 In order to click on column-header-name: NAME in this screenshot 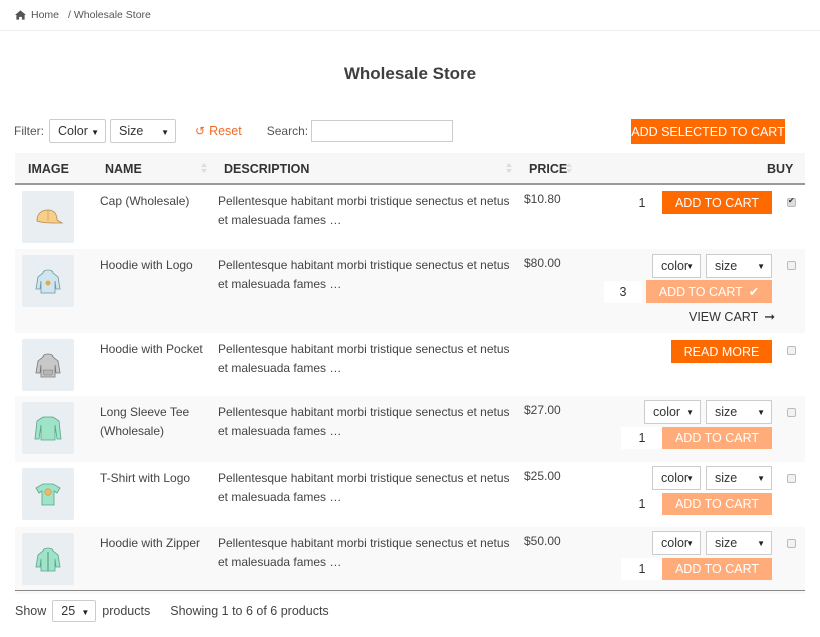, I will do `click(123, 169)`.